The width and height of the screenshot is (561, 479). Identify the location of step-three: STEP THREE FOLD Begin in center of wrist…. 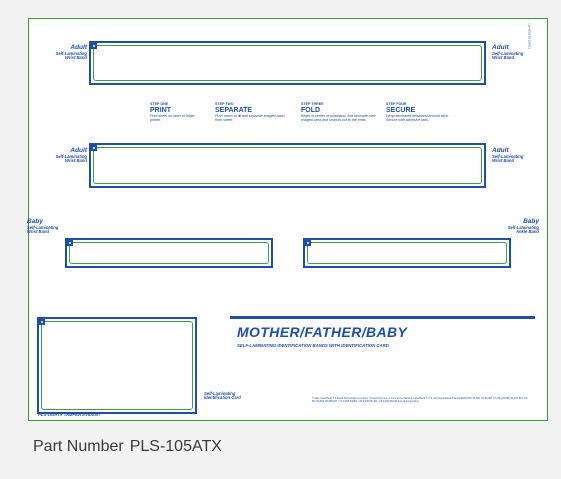
(338, 112).